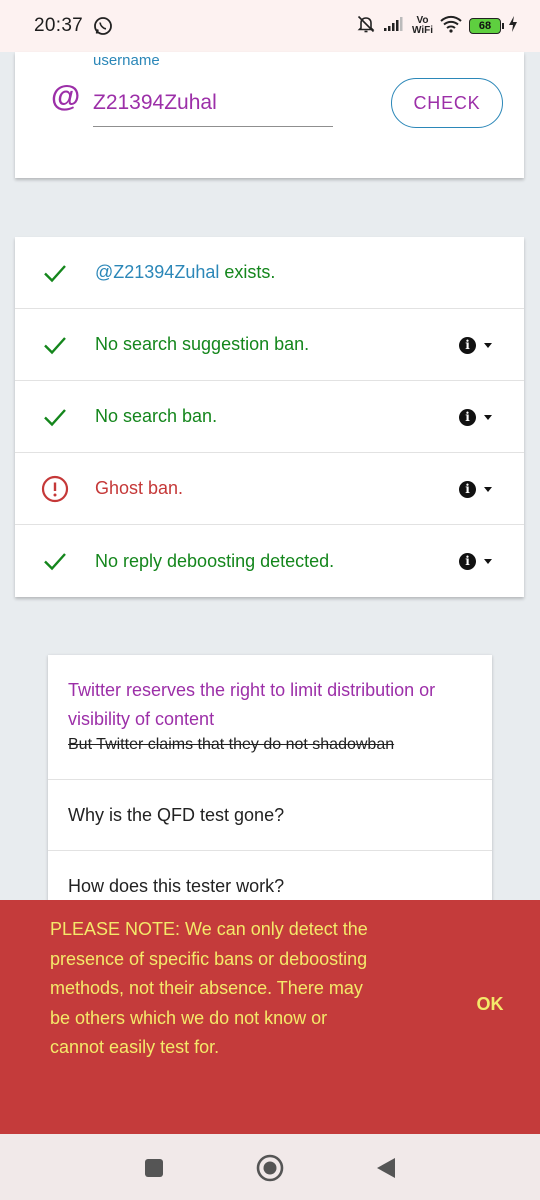  I want to click on result-text: No search ban., so click(156, 416).